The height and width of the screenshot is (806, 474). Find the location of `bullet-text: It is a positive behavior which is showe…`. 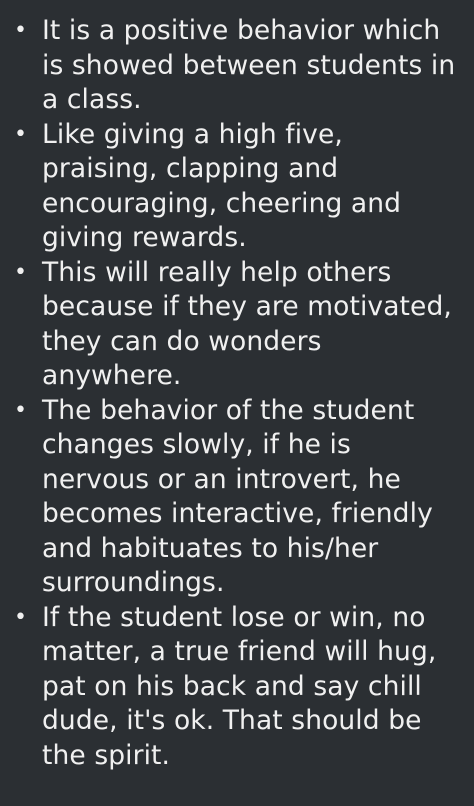

bullet-text: It is a positive behavior which is showe… is located at coordinates (249, 65).